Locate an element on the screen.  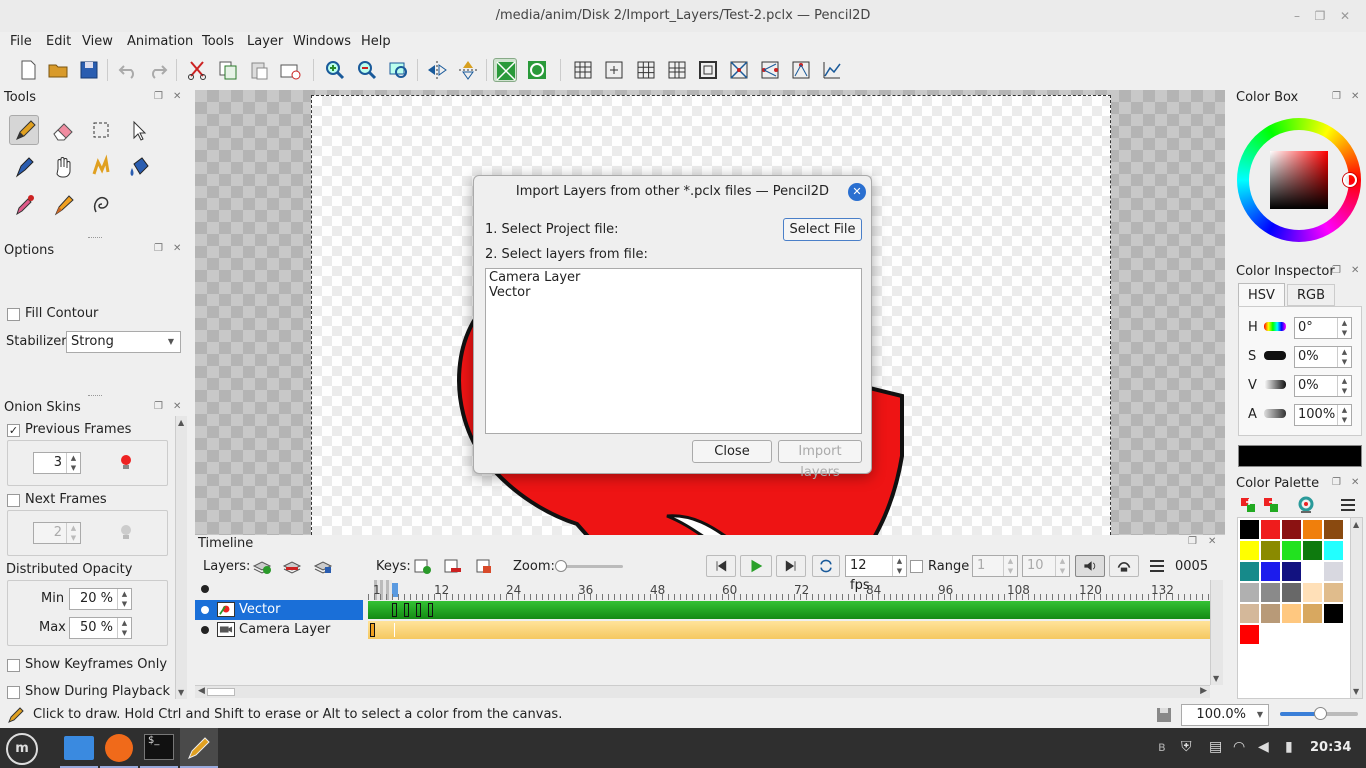
next-onion-color-icon is located at coordinates (126, 532).